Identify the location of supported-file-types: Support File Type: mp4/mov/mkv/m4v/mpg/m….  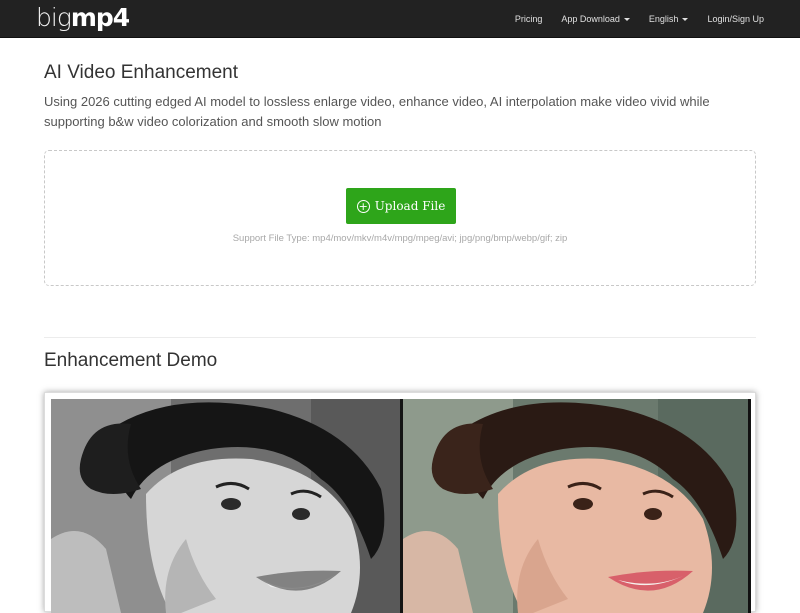
(400, 238).